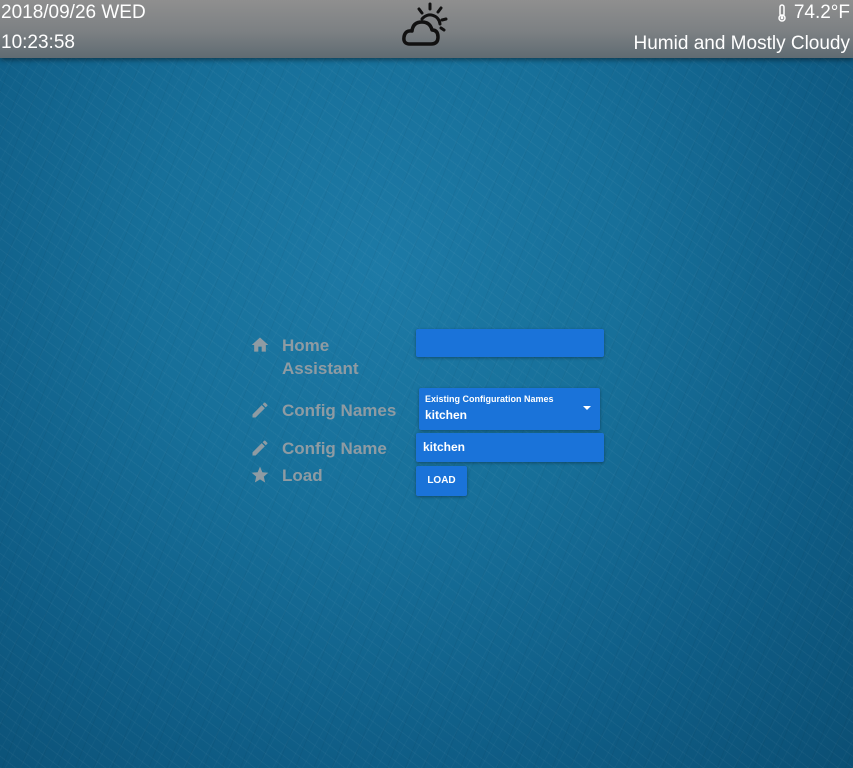 The height and width of the screenshot is (768, 853). What do you see at coordinates (444, 447) in the screenshot?
I see `config-name-value: kitchen` at bounding box center [444, 447].